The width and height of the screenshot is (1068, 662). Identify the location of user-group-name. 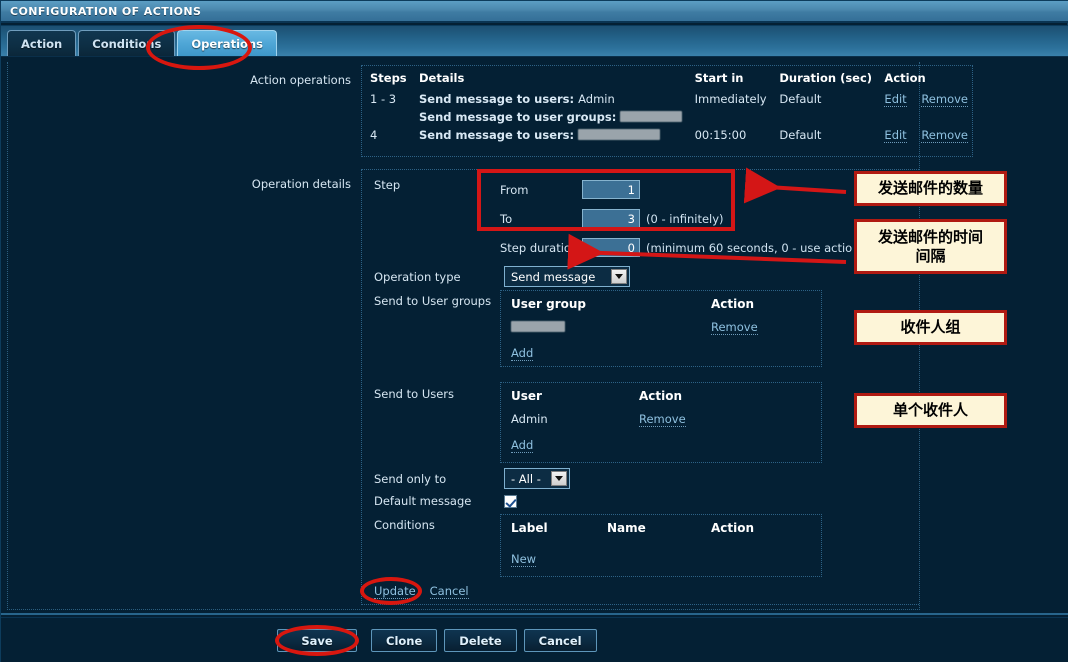
(611, 327).